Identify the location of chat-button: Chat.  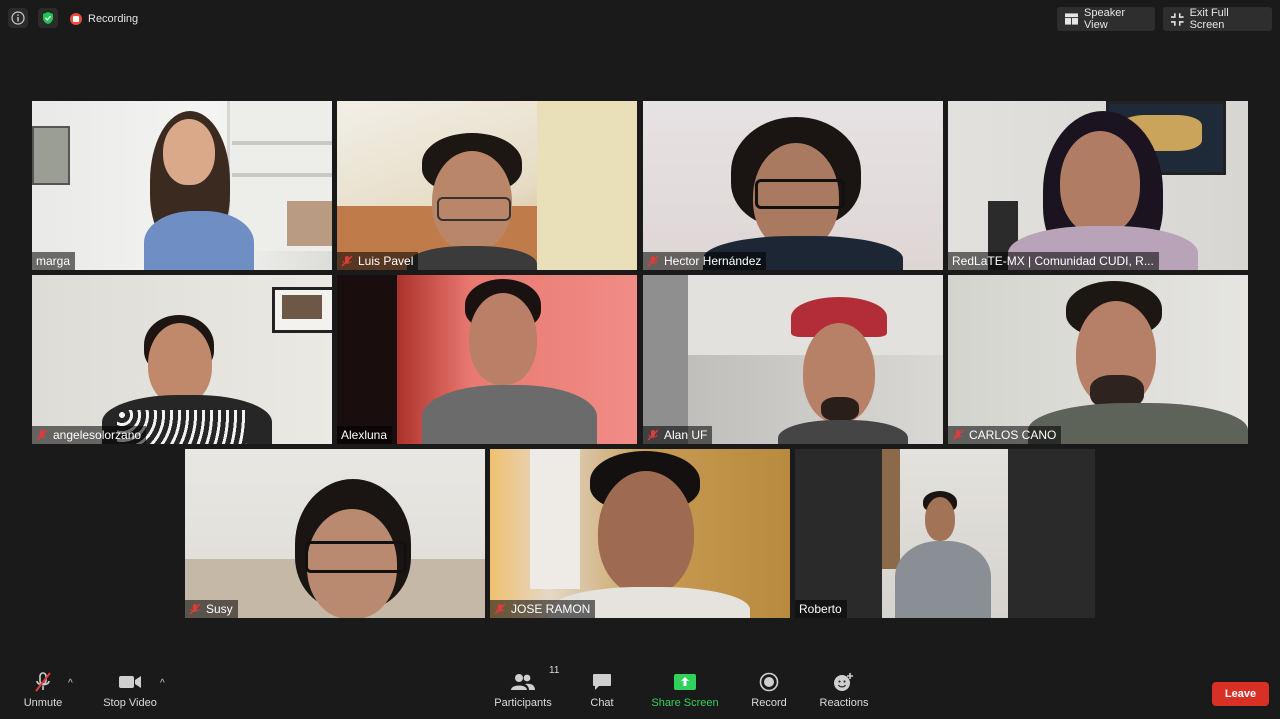
(602, 689).